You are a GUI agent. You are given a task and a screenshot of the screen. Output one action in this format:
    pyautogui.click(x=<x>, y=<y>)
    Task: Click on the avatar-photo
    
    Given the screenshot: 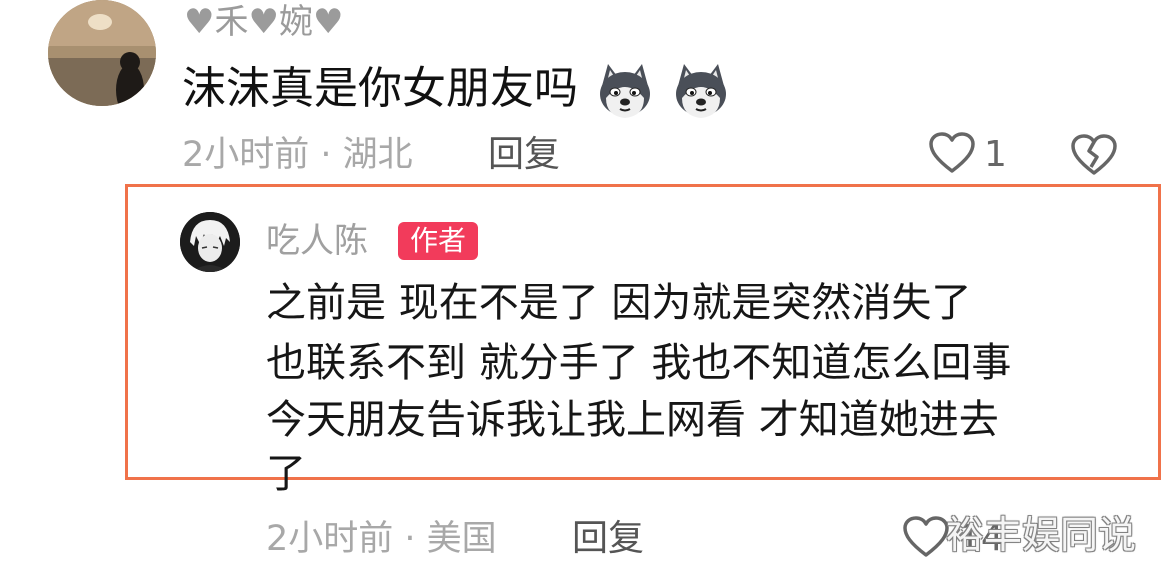 What is the action you would take?
    pyautogui.click(x=102, y=53)
    